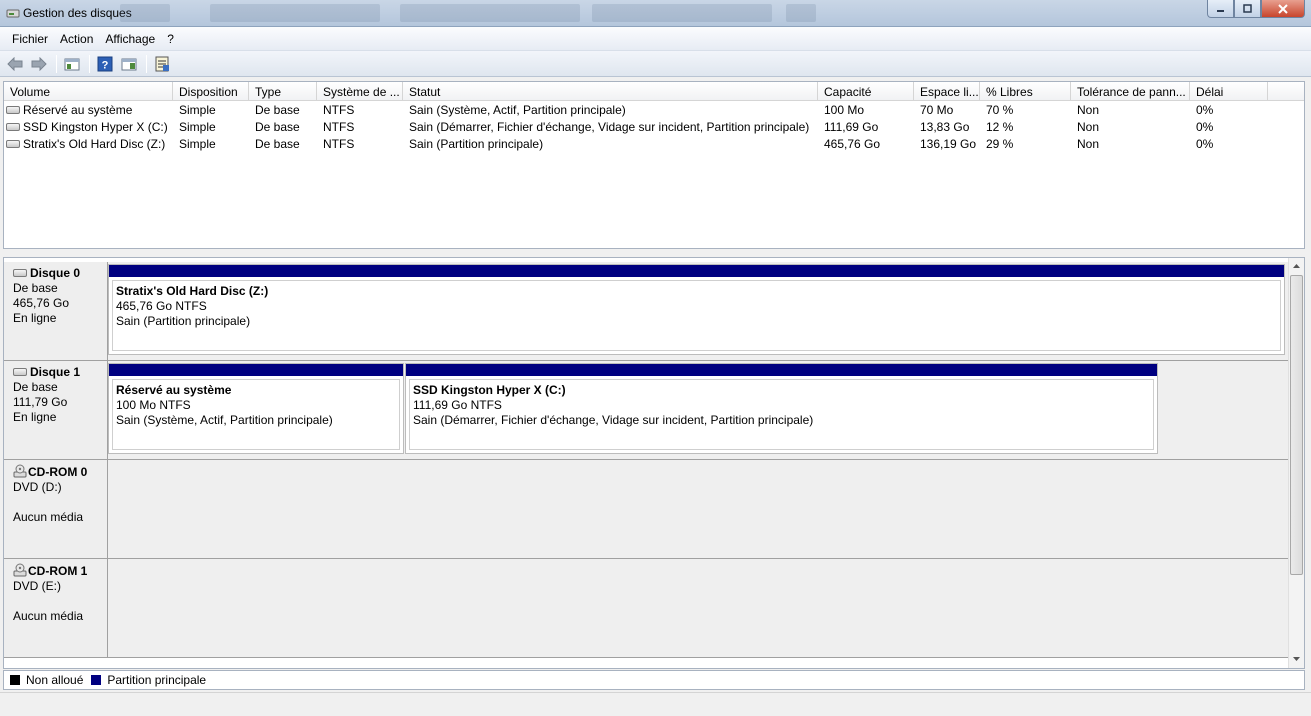 The image size is (1311, 716). I want to click on window-title: Gestion des disques, so click(77, 13).